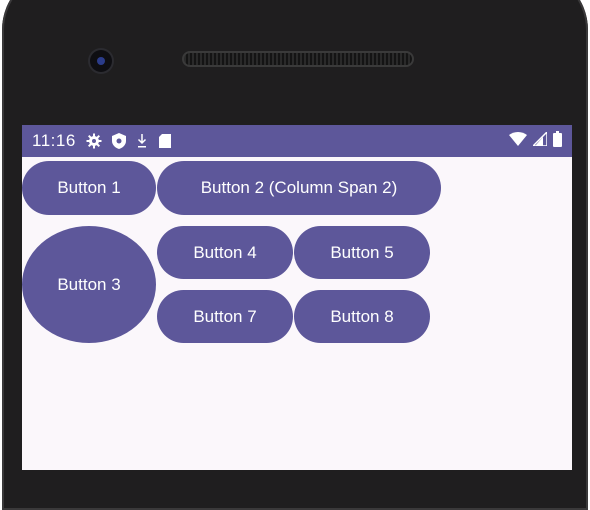 Image resolution: width=590 pixels, height=510 pixels. I want to click on button-4: Button 4, so click(225, 252).